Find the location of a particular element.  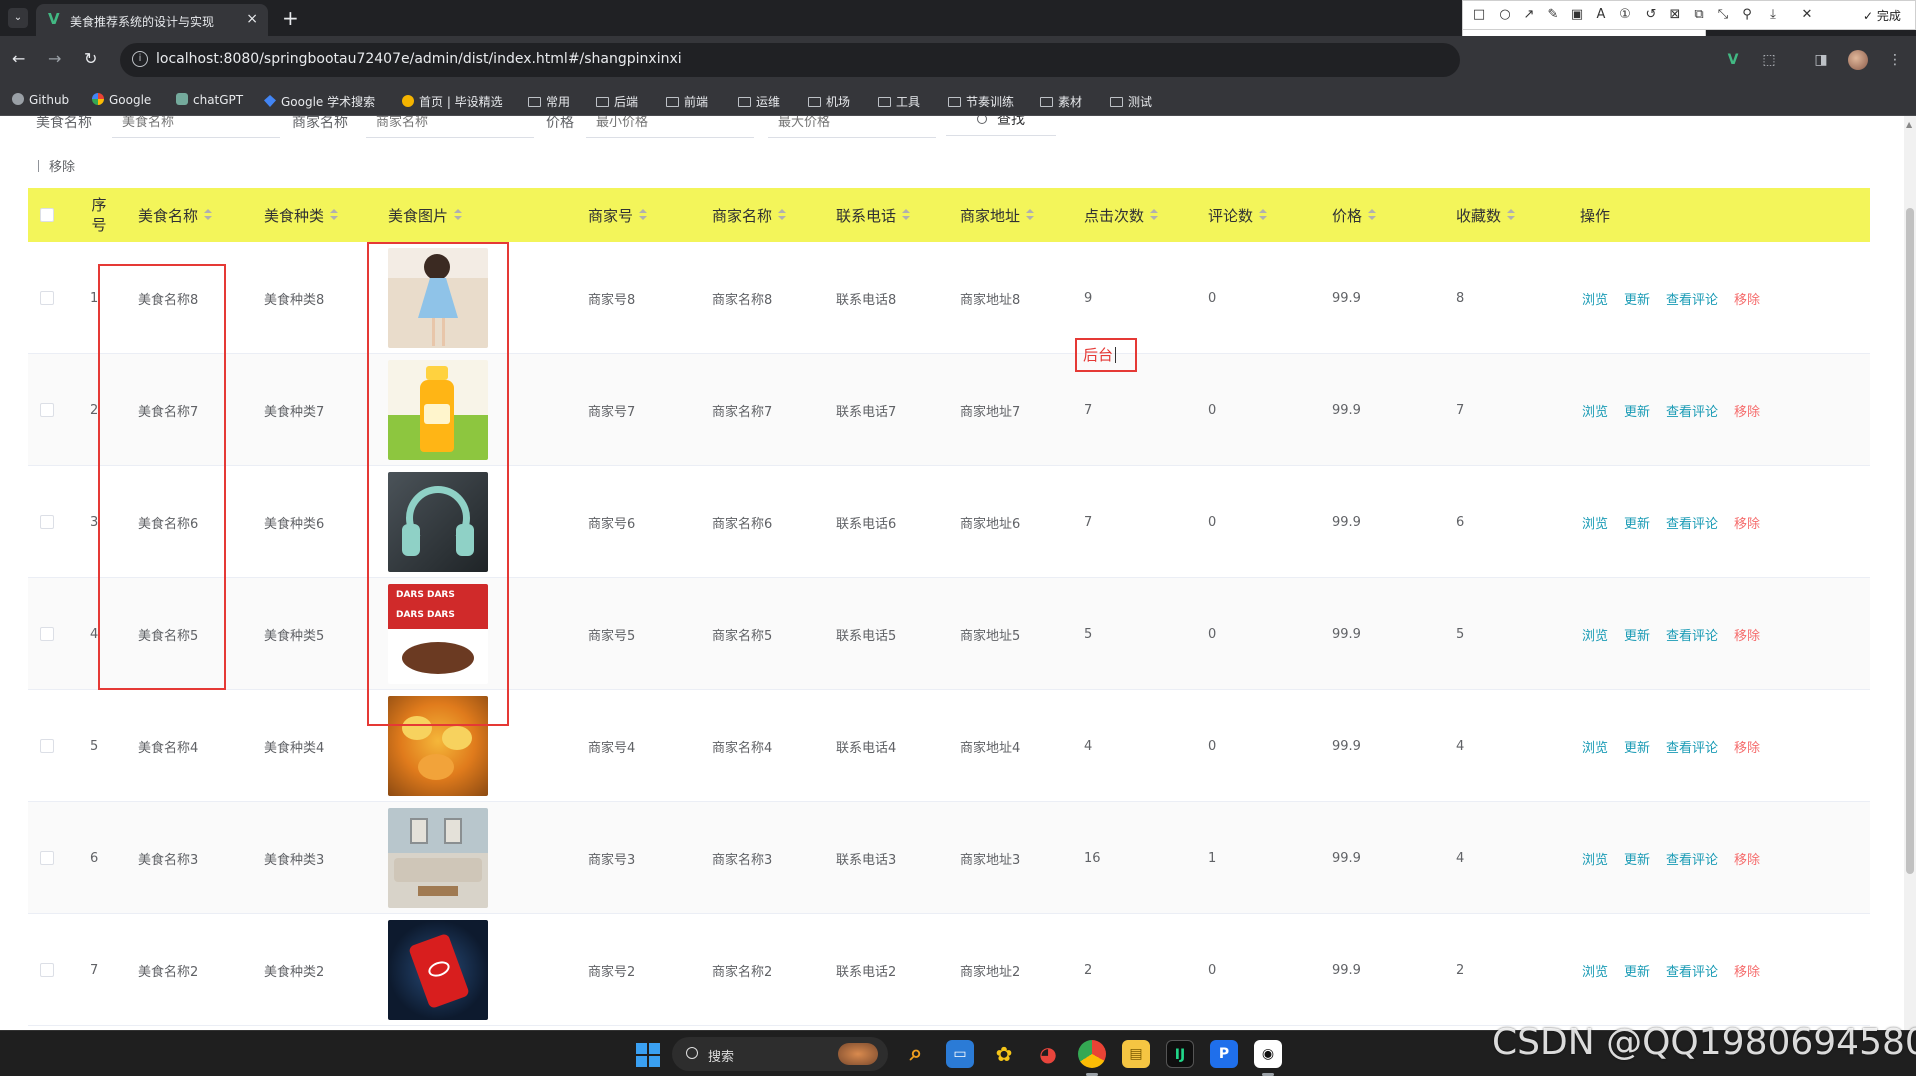

p-app-icon: P is located at coordinates (1224, 1054).